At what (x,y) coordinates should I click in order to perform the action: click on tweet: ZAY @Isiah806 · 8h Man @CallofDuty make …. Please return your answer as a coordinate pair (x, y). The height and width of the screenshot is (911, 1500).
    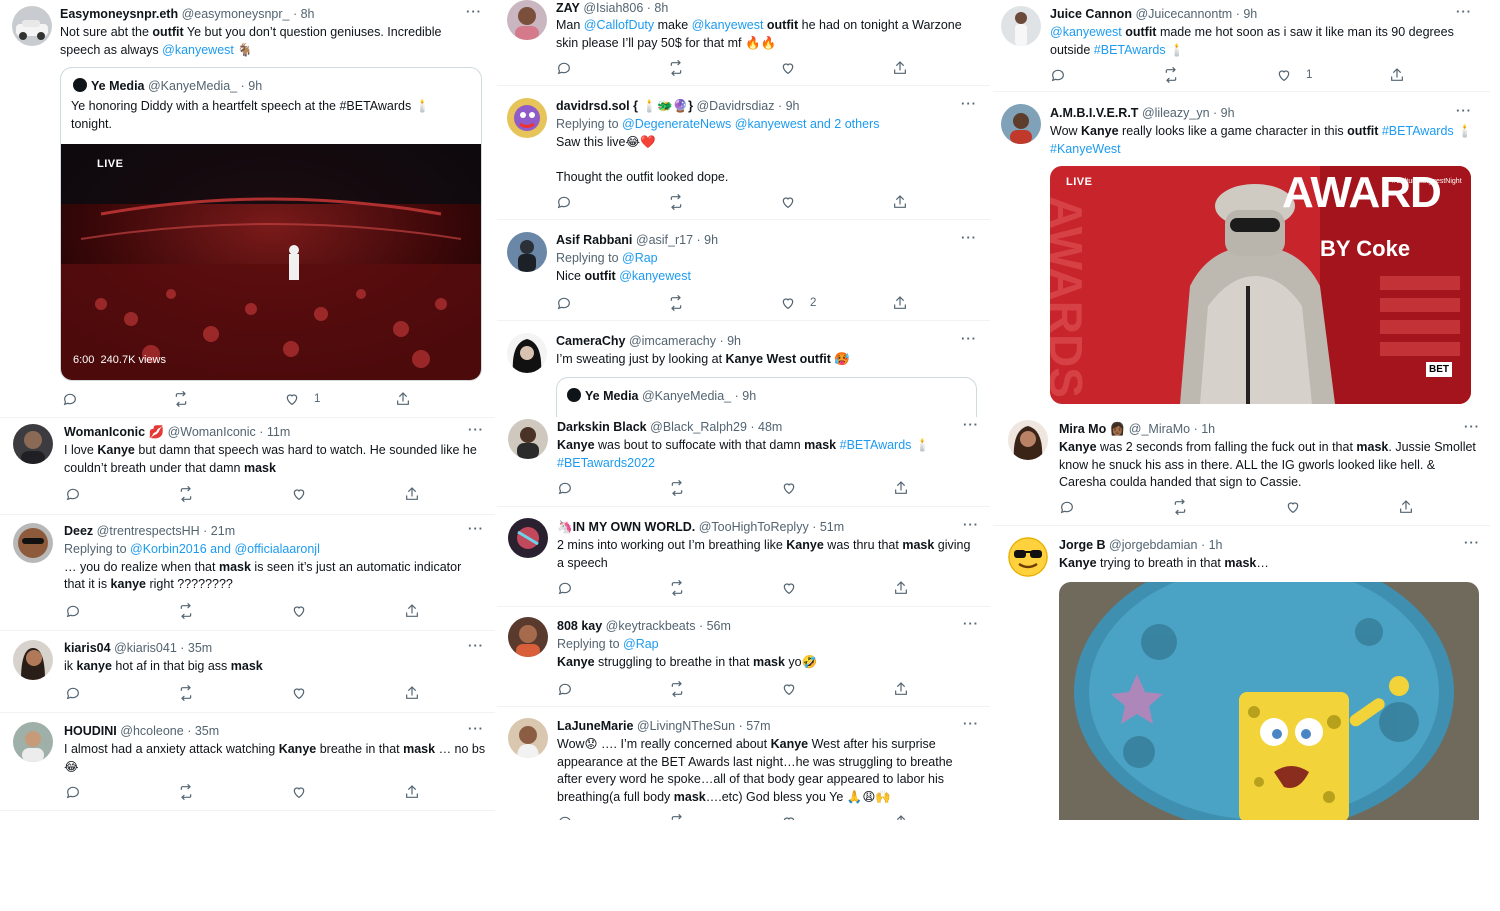
    Looking at the image, I should click on (743, 43).